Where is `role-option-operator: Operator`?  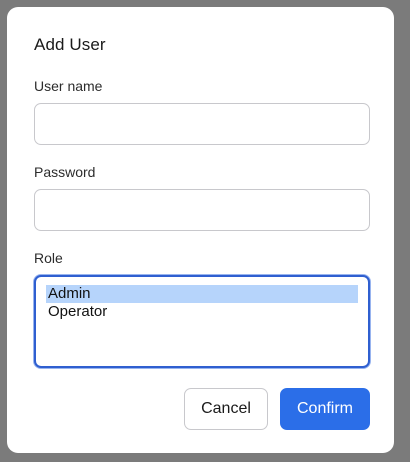
role-option-operator: Operator is located at coordinates (202, 312).